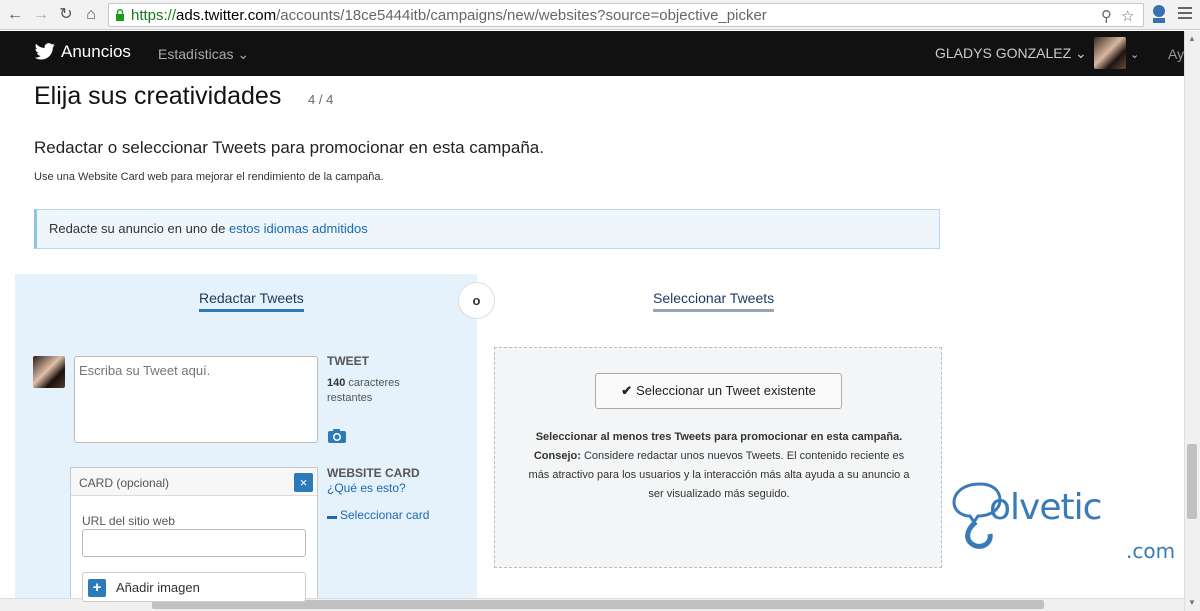  I want to click on extension-icon, so click(1159, 14).